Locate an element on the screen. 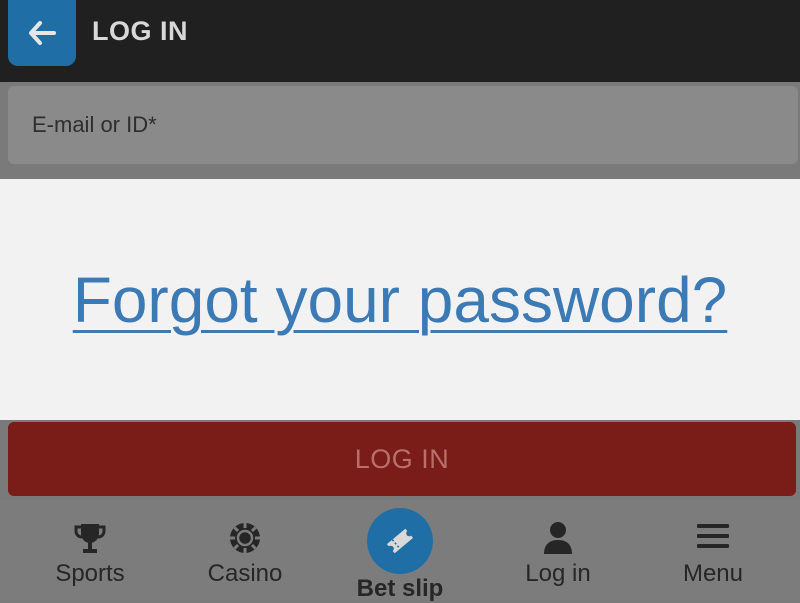  forgot-password-link: Forgot your password? is located at coordinates (400, 300).